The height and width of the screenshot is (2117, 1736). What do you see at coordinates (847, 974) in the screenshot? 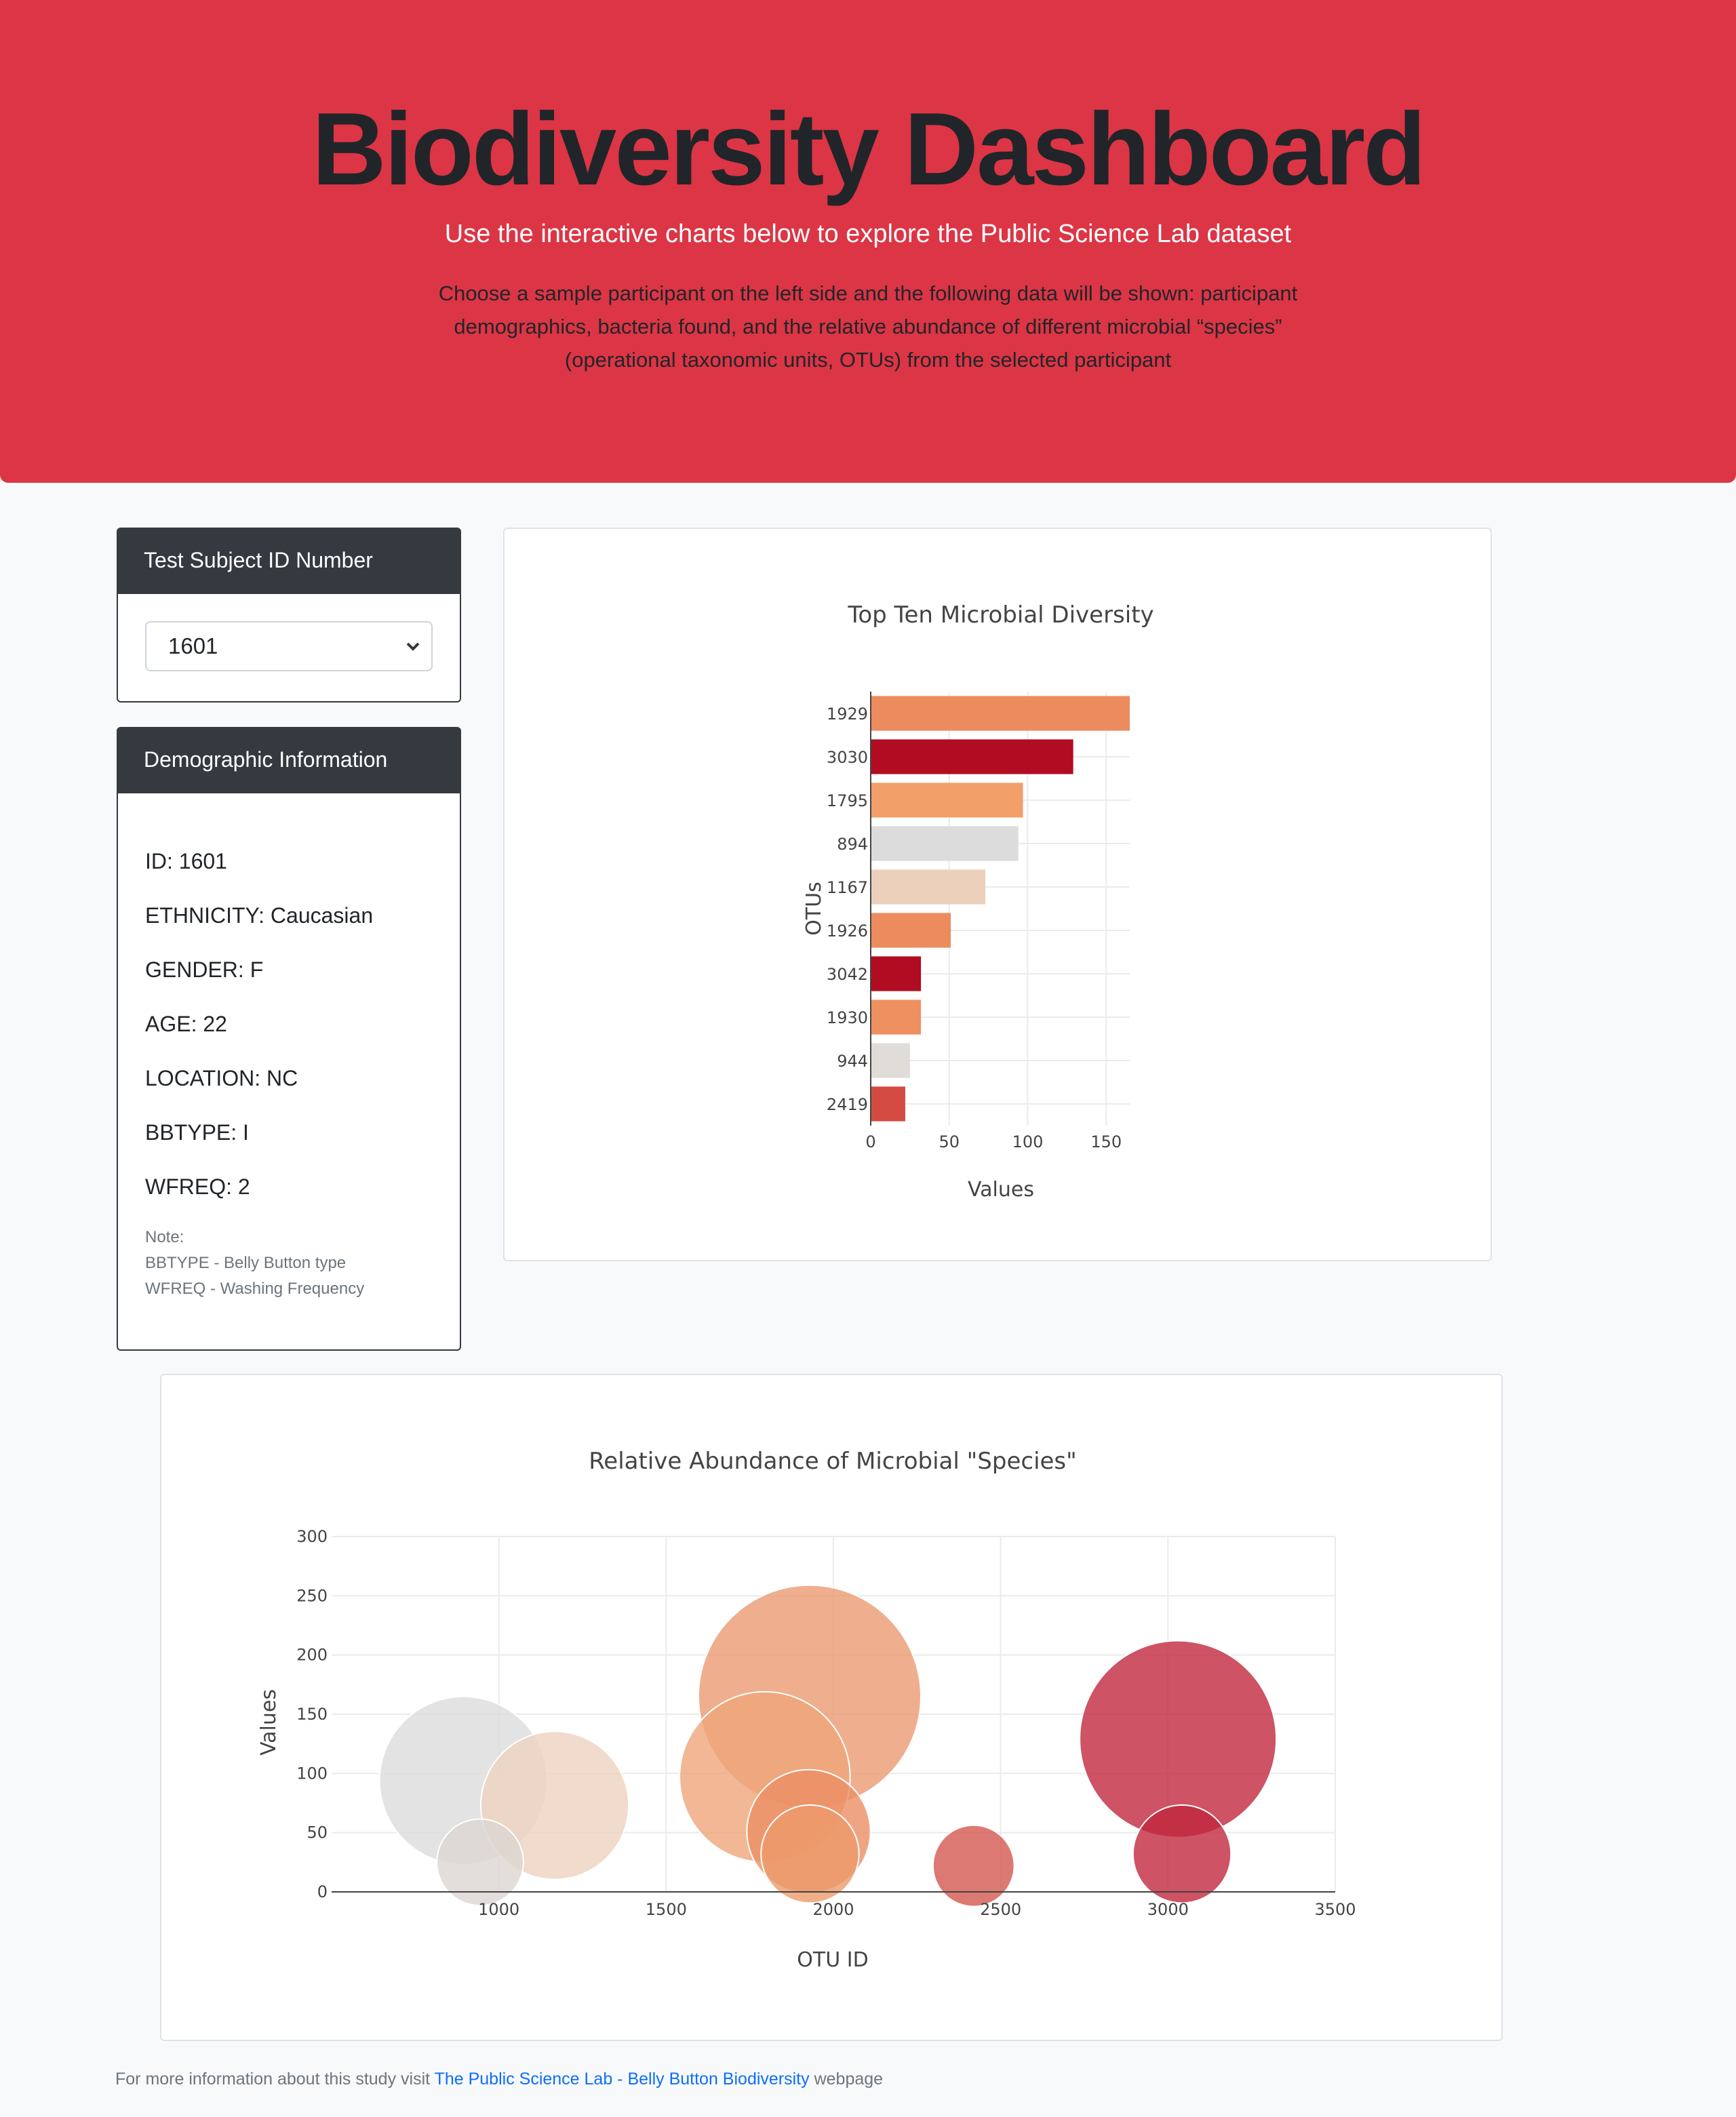
I see `bar-category-label: 3042` at bounding box center [847, 974].